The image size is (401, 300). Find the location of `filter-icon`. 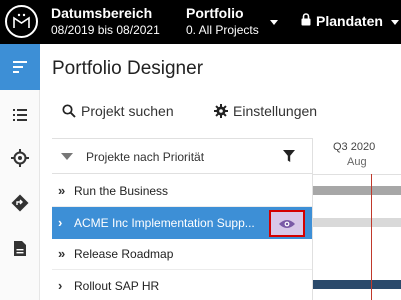

filter-icon is located at coordinates (289, 158).